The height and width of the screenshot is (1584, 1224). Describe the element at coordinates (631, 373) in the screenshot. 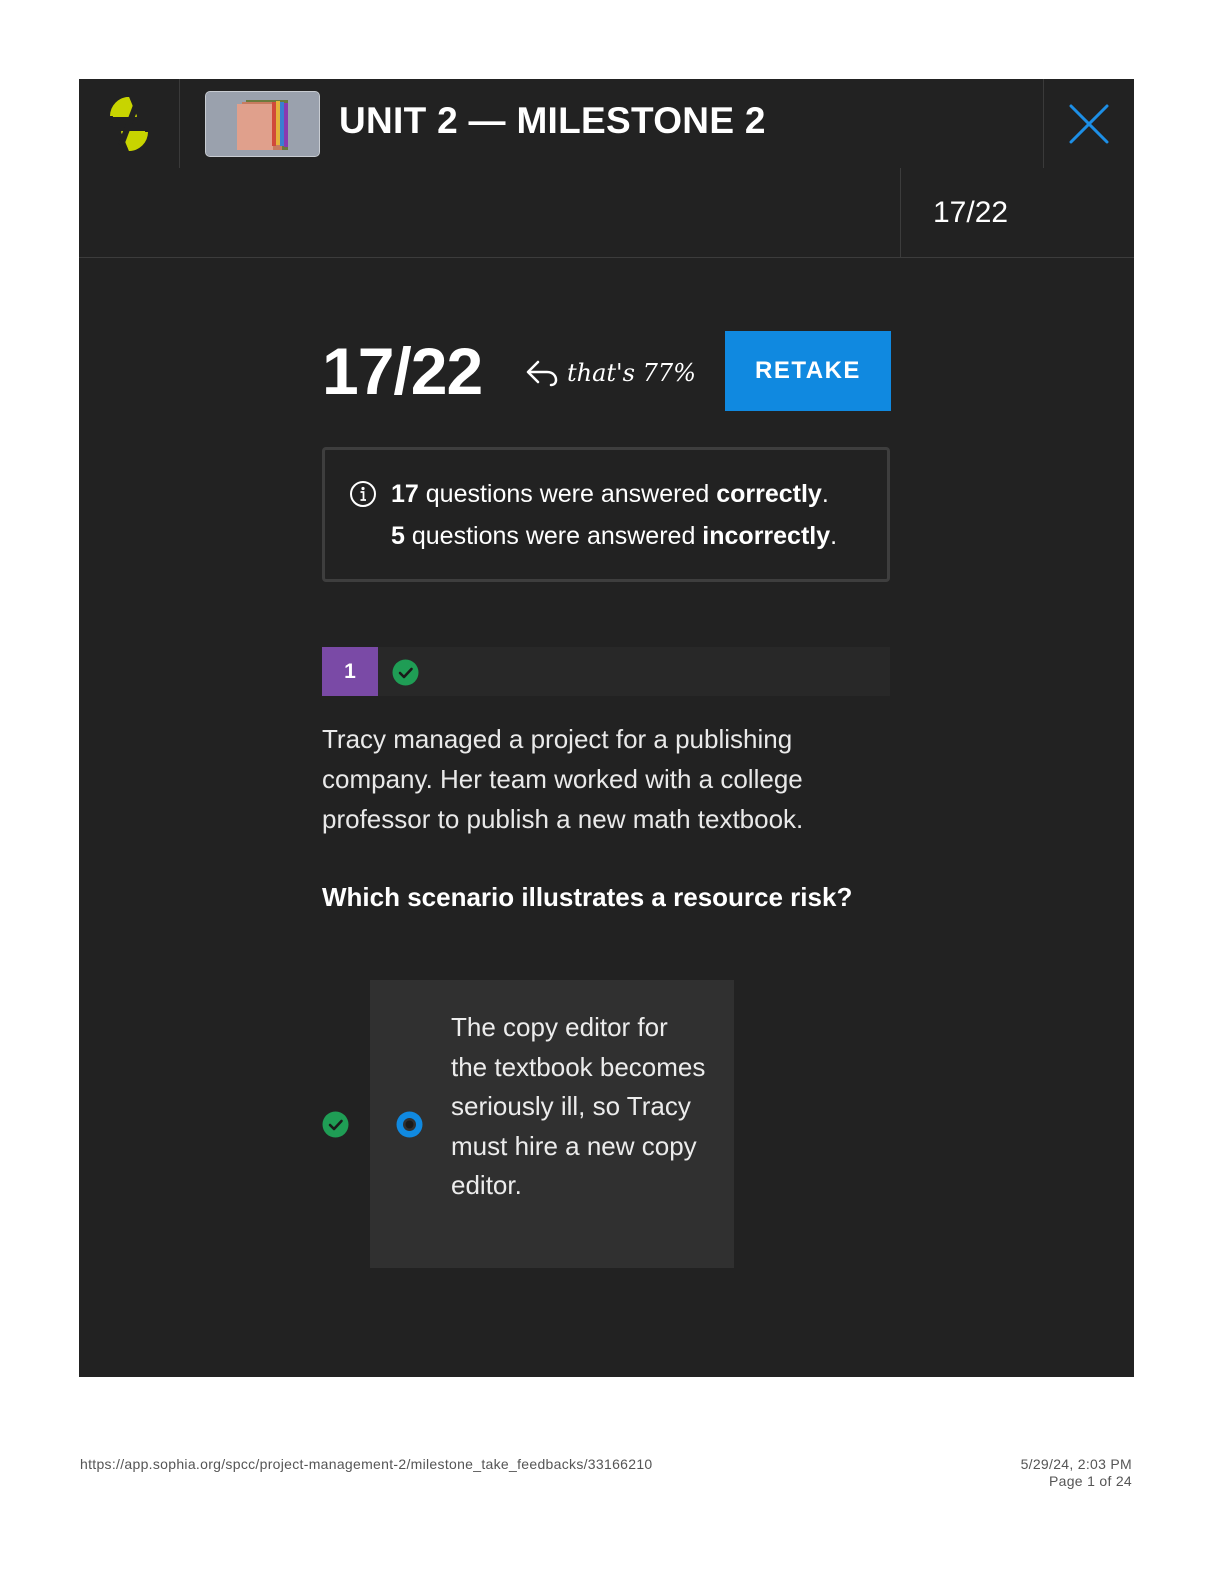

I see `percent-note-text: that's 77%` at that location.